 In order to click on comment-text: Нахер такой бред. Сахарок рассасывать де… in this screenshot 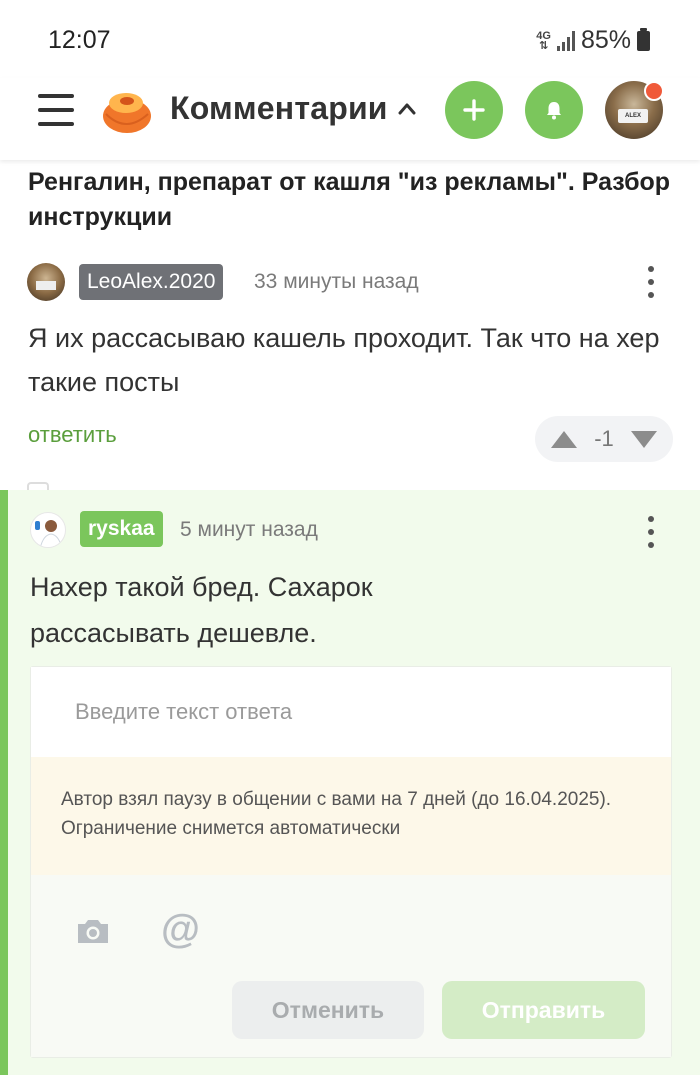, I will do `click(201, 610)`.